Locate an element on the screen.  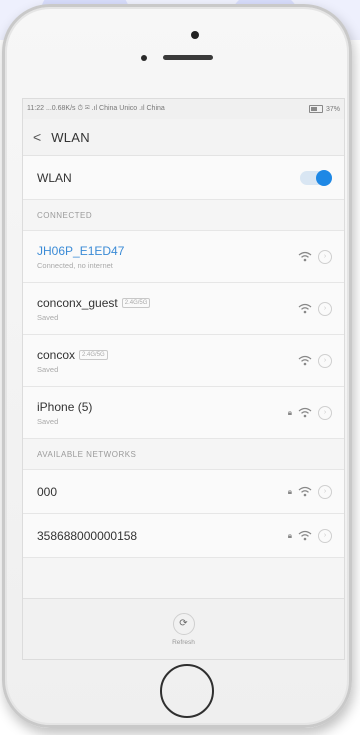
bottom-action-bar: ⟳ Refresh is located at coordinates (183, 628).